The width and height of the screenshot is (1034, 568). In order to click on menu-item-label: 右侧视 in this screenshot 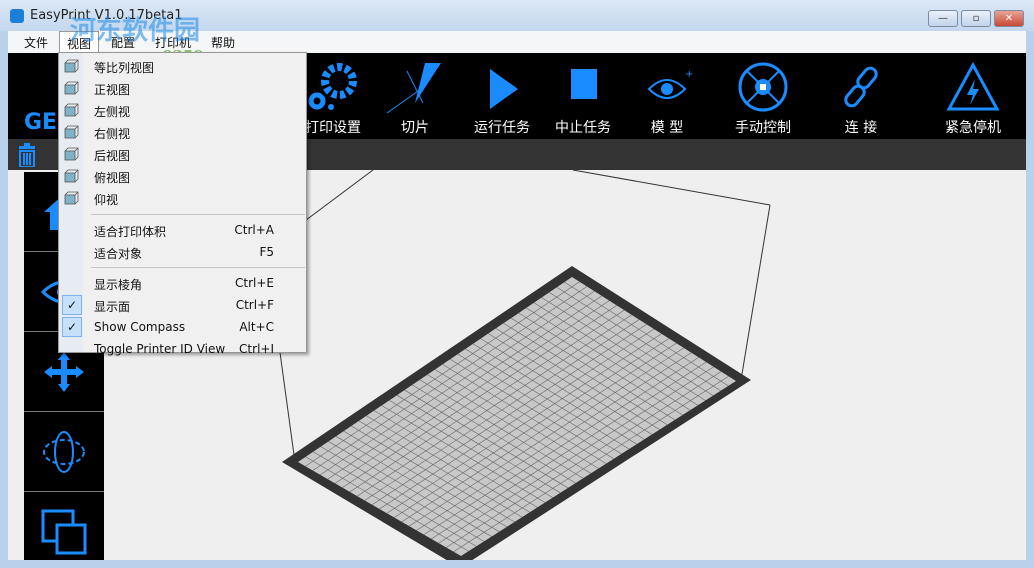, I will do `click(112, 134)`.